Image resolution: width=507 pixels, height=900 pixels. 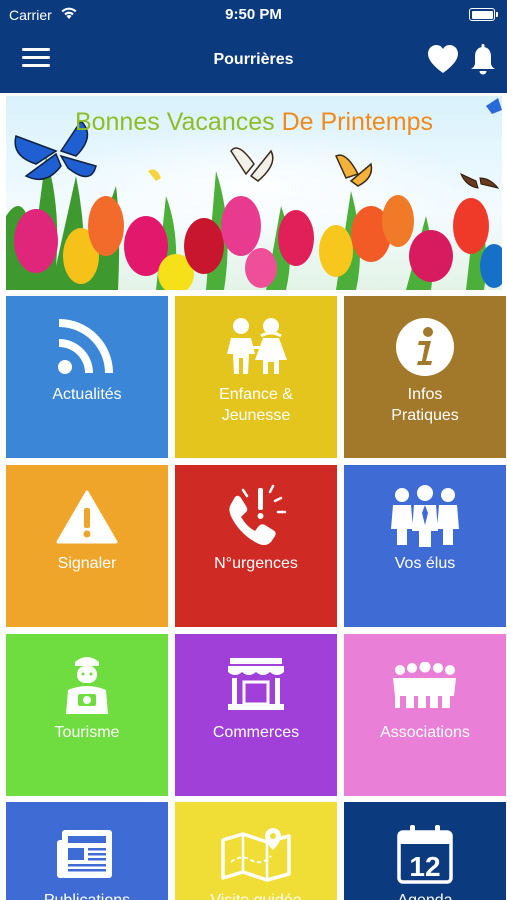 I want to click on tile-commerces: Commerces, so click(x=256, y=715).